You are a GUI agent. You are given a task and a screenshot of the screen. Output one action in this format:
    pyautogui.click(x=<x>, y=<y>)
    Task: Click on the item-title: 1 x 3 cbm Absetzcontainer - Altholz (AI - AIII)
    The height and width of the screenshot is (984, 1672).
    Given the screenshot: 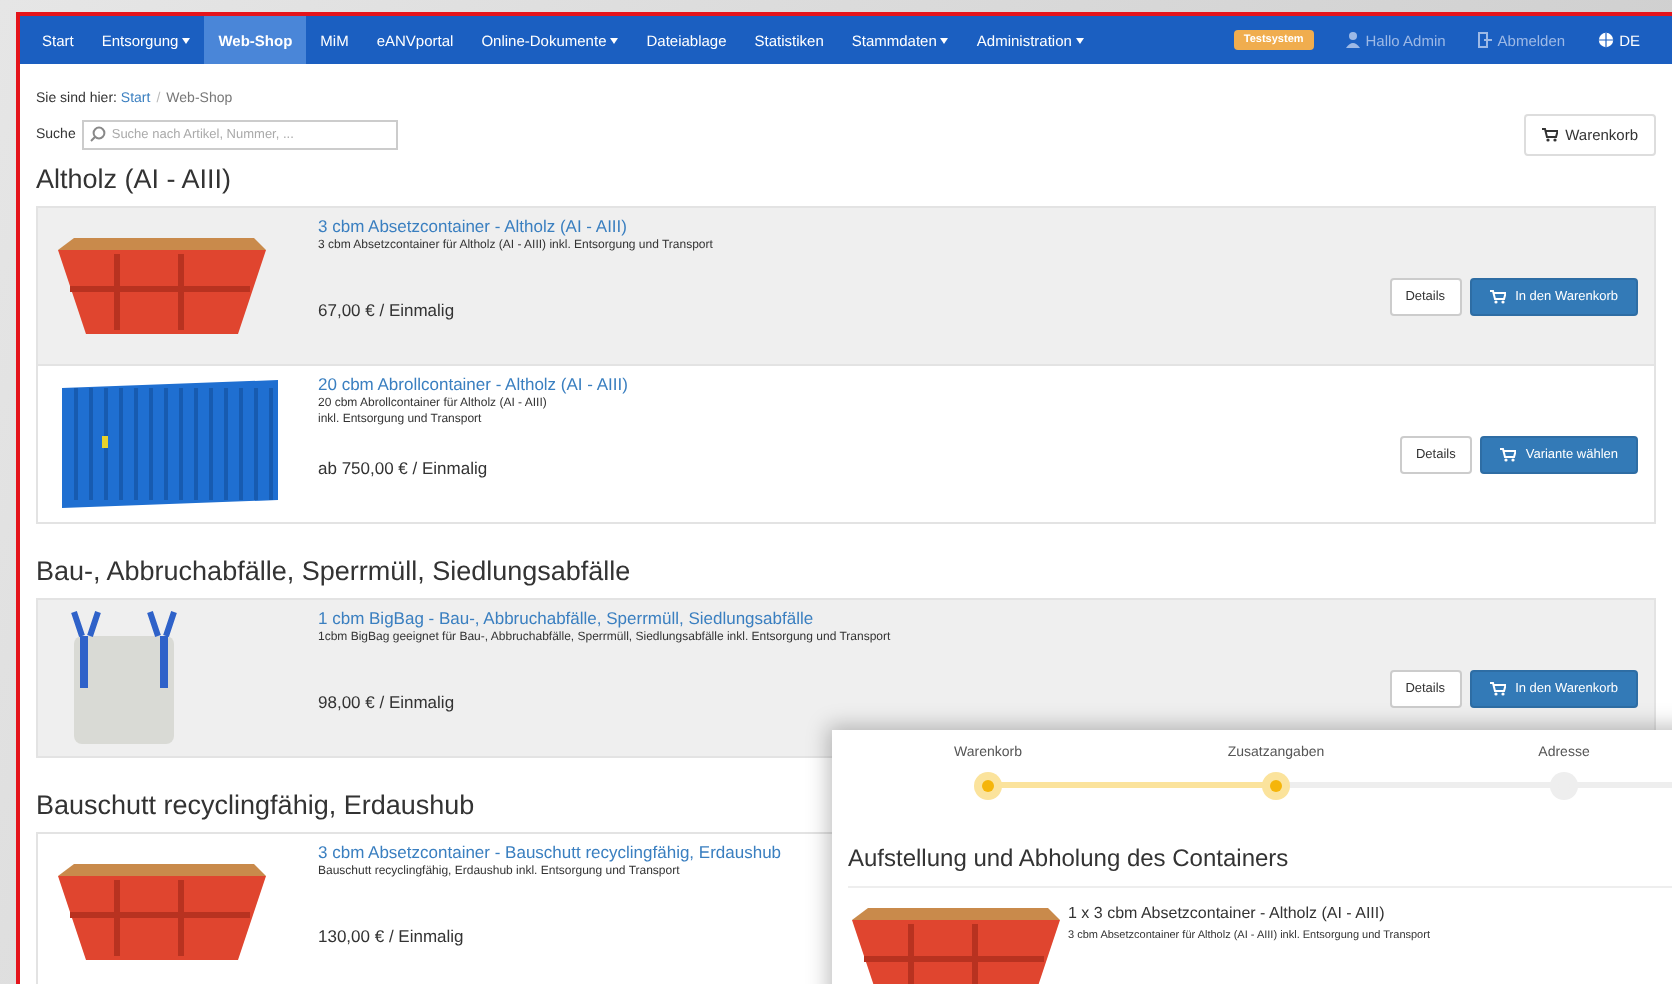 What is the action you would take?
    pyautogui.click(x=1227, y=913)
    